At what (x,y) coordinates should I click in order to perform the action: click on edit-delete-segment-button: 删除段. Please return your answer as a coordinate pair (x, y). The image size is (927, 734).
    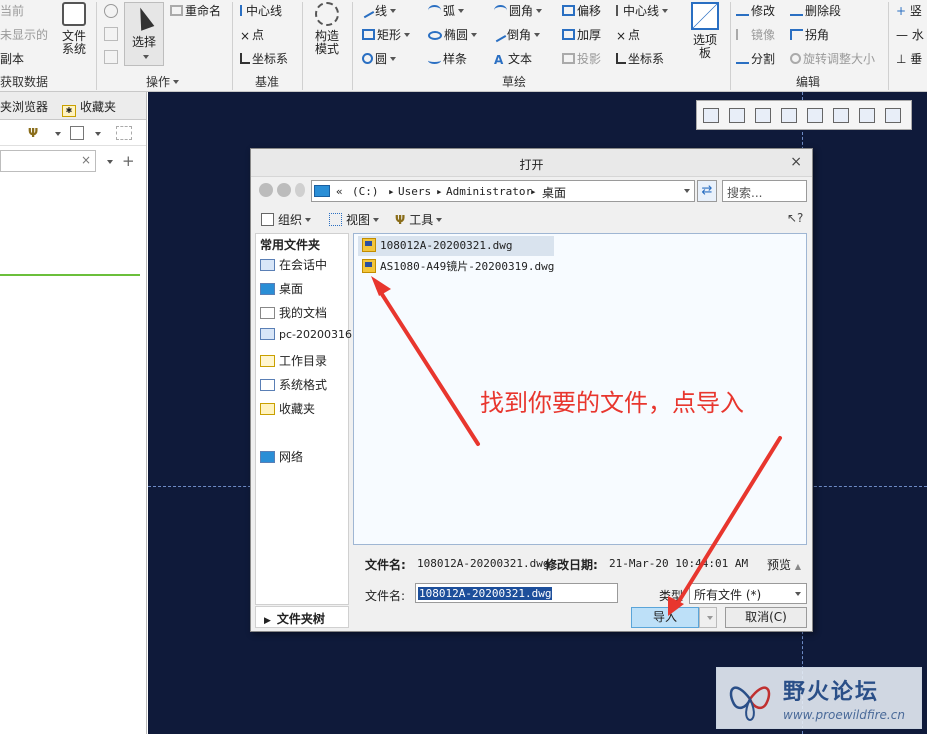
    Looking at the image, I should click on (815, 10).